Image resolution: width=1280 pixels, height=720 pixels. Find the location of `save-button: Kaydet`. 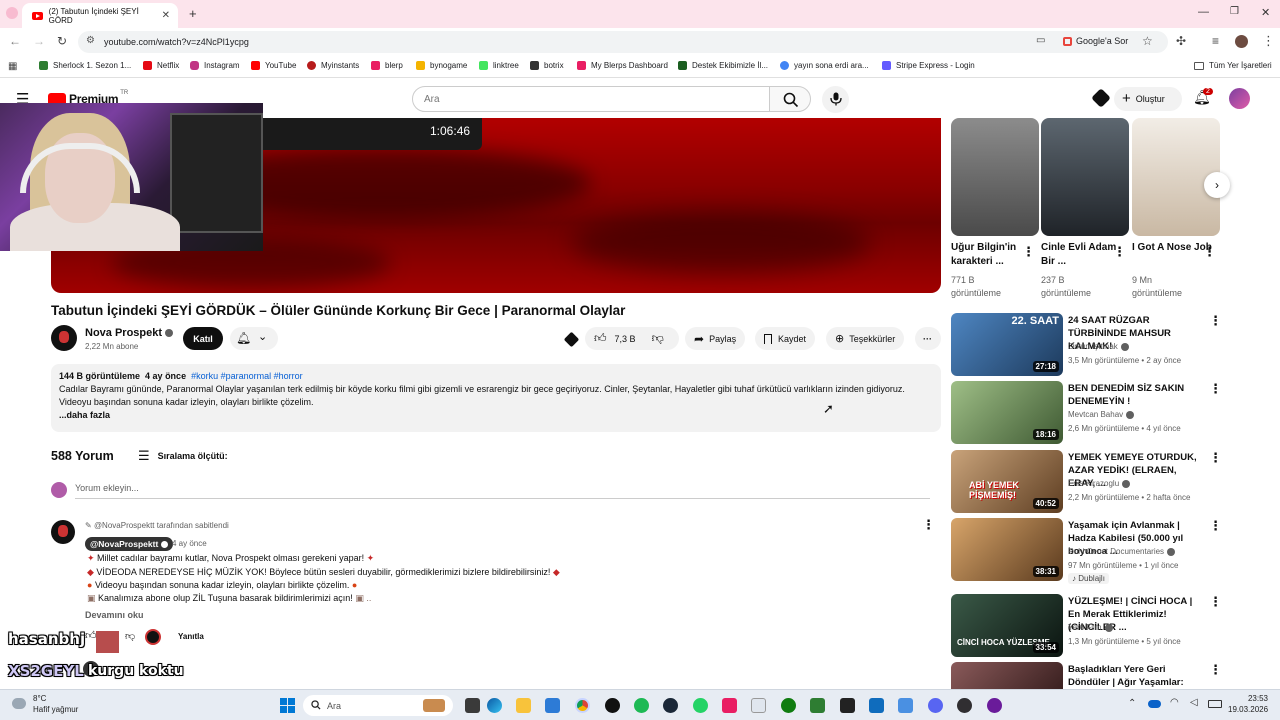

save-button: Kaydet is located at coordinates (785, 338).